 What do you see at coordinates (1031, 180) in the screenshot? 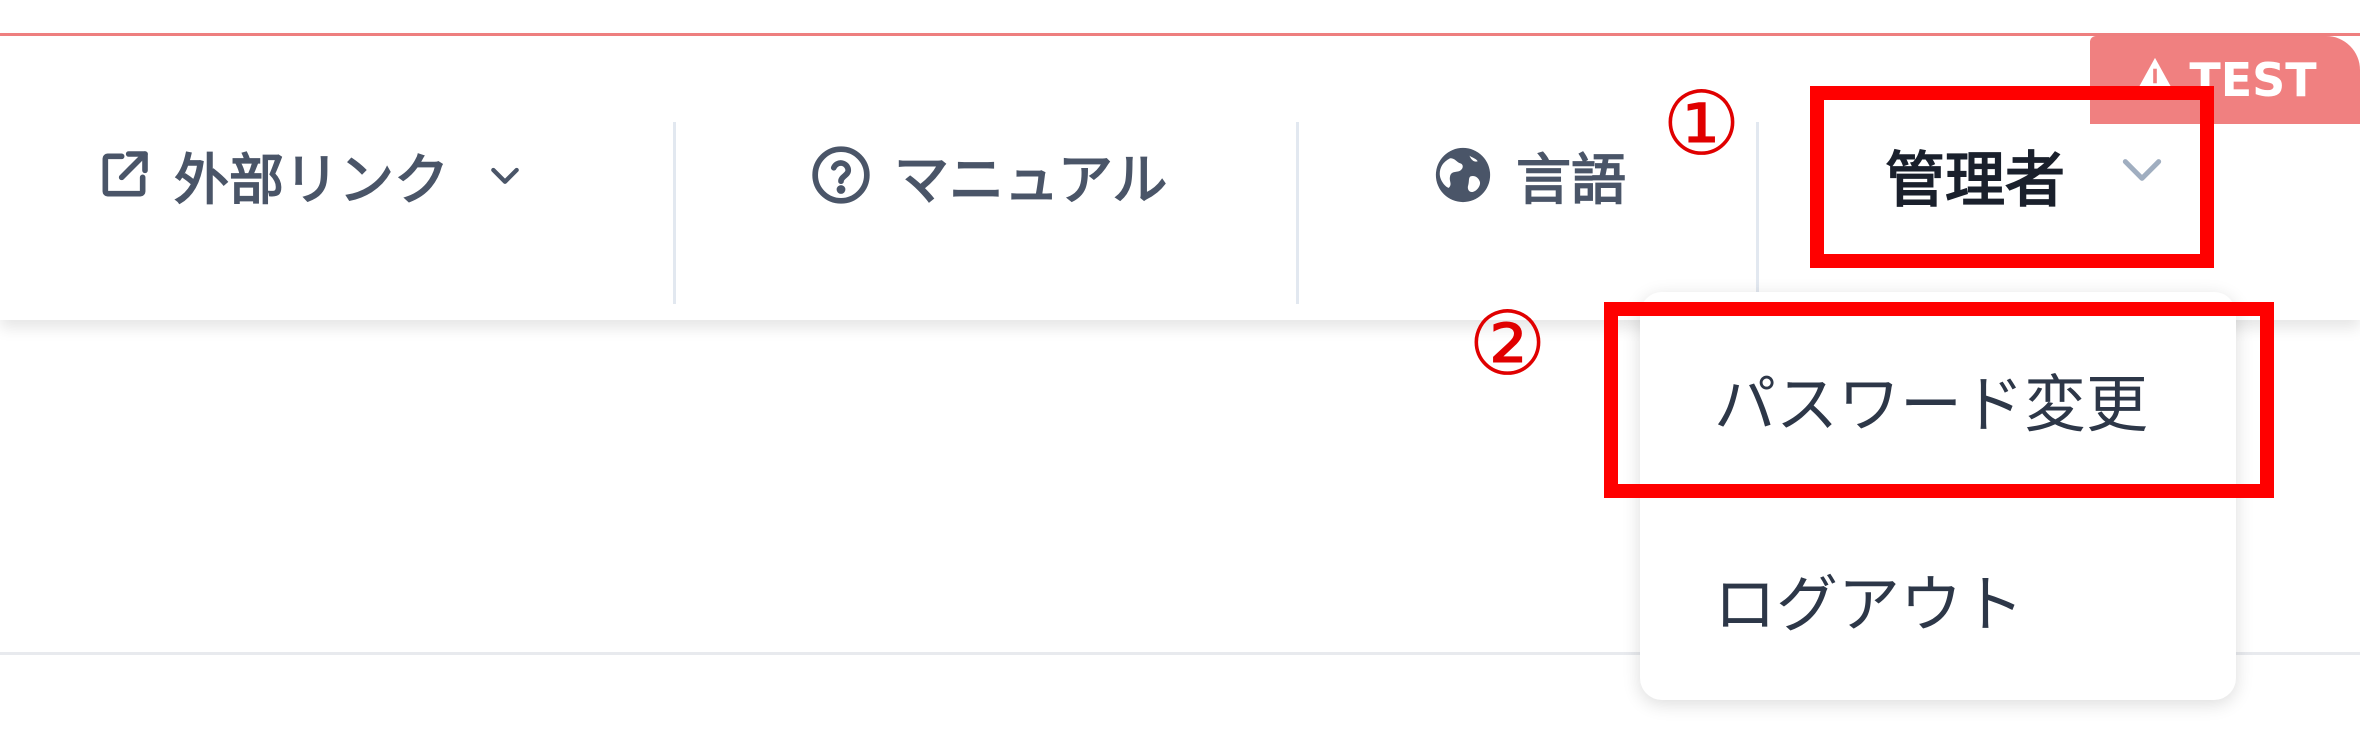
I see `manual-label: マニュアル` at bounding box center [1031, 180].